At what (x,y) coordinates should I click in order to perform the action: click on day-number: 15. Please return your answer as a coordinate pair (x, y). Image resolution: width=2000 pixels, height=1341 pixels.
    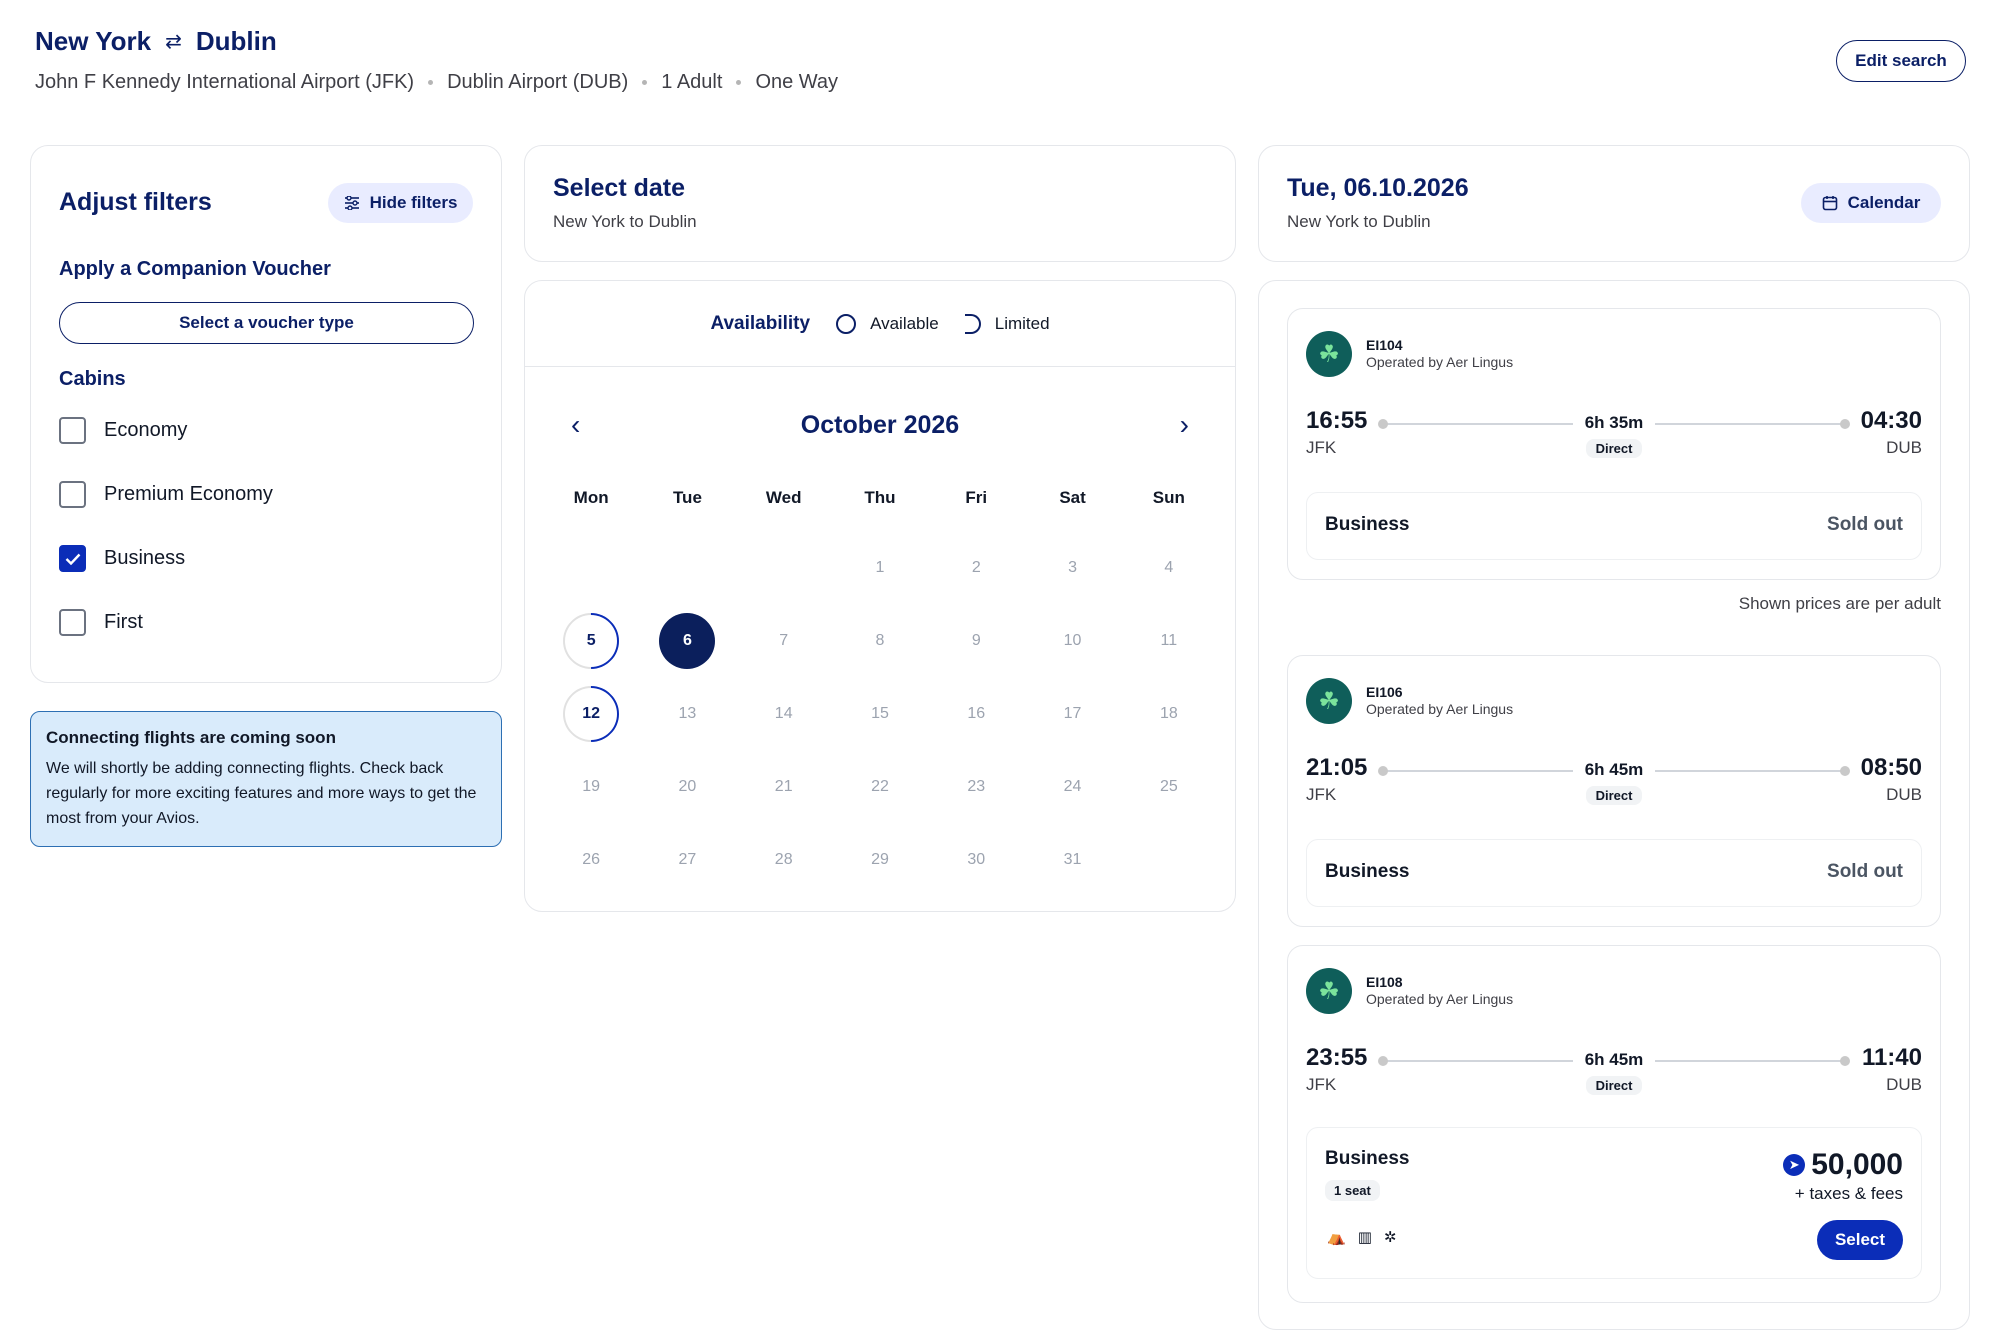
    Looking at the image, I should click on (880, 713).